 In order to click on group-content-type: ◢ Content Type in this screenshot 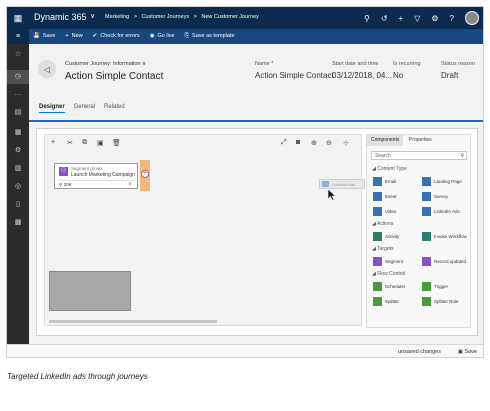, I will do `click(389, 169)`.